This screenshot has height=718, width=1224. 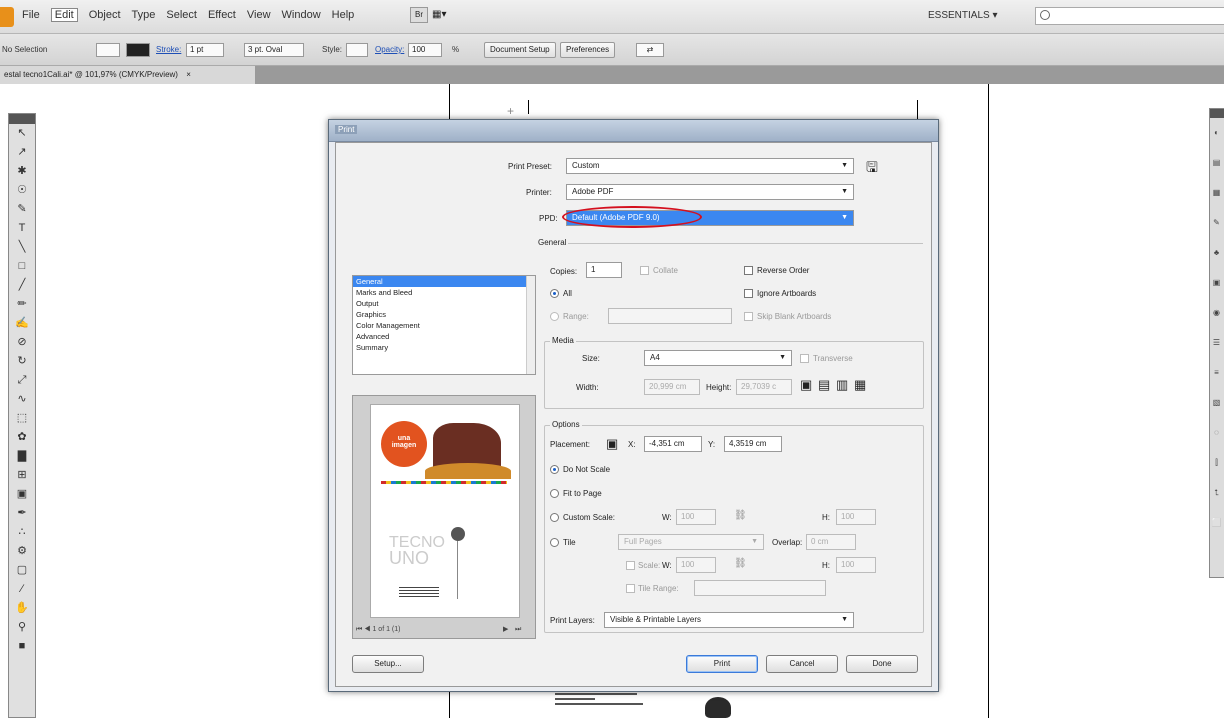 What do you see at coordinates (722, 664) in the screenshot?
I see `print-button: Print` at bounding box center [722, 664].